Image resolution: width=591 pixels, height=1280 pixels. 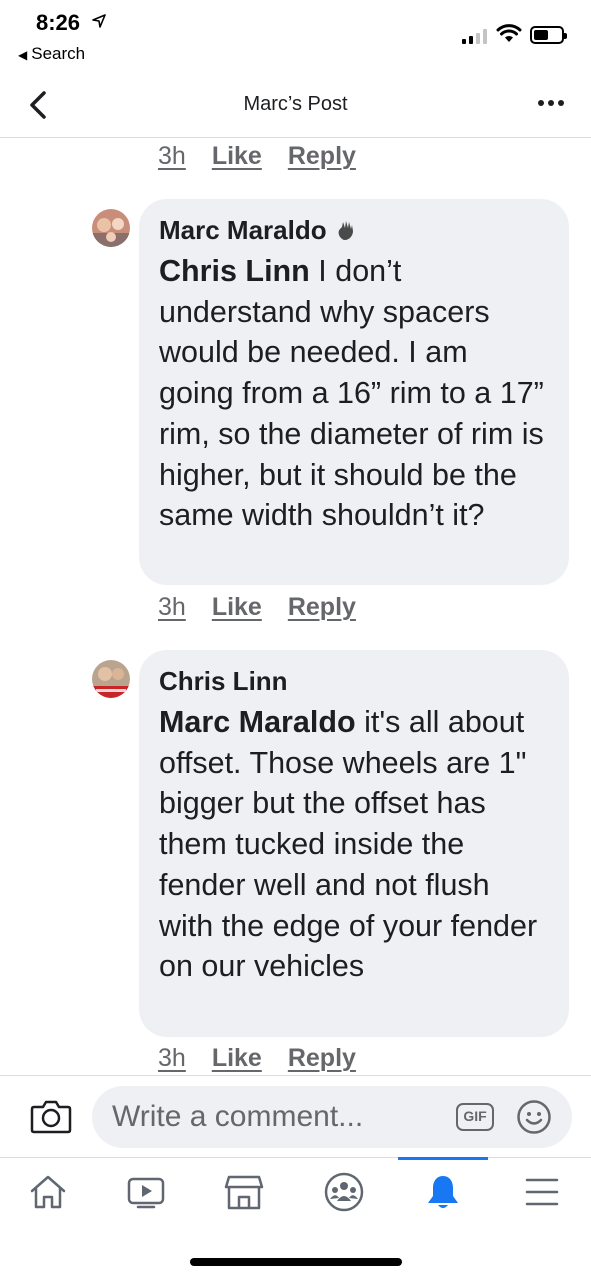 I want to click on more-options-icon, so click(x=551, y=103).